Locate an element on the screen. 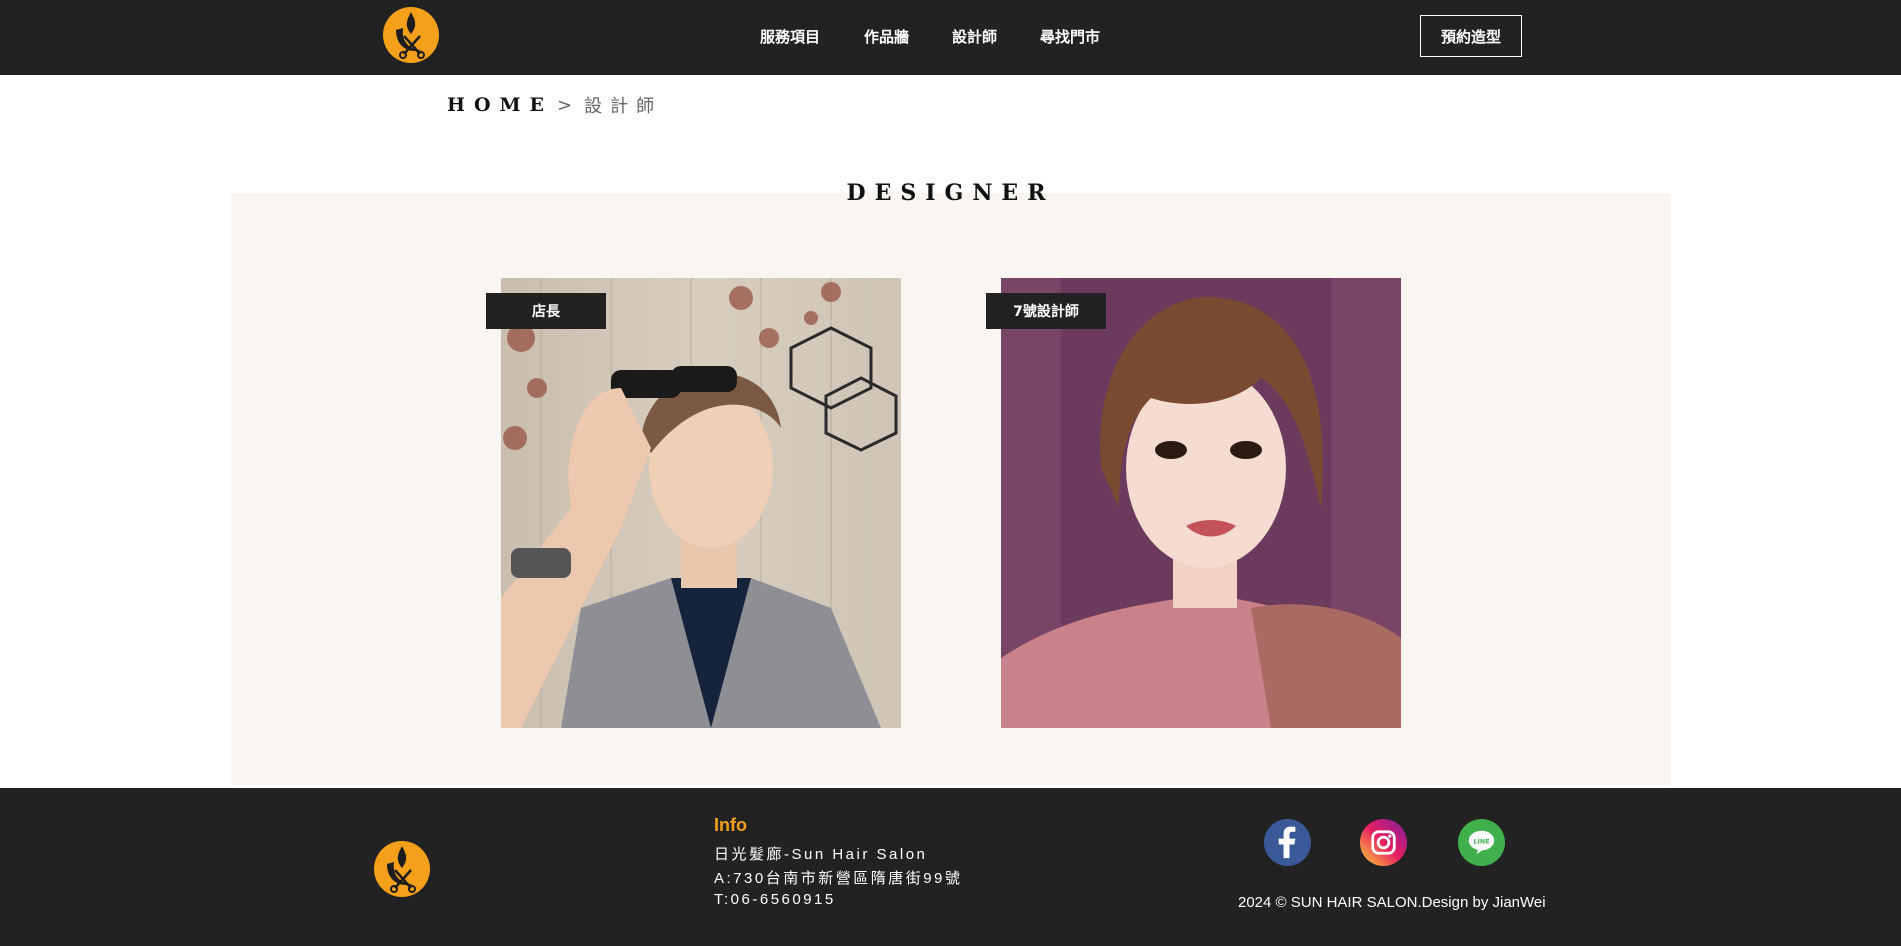 The width and height of the screenshot is (1901, 946). book-appointment-button: 預約造型 is located at coordinates (1471, 36).